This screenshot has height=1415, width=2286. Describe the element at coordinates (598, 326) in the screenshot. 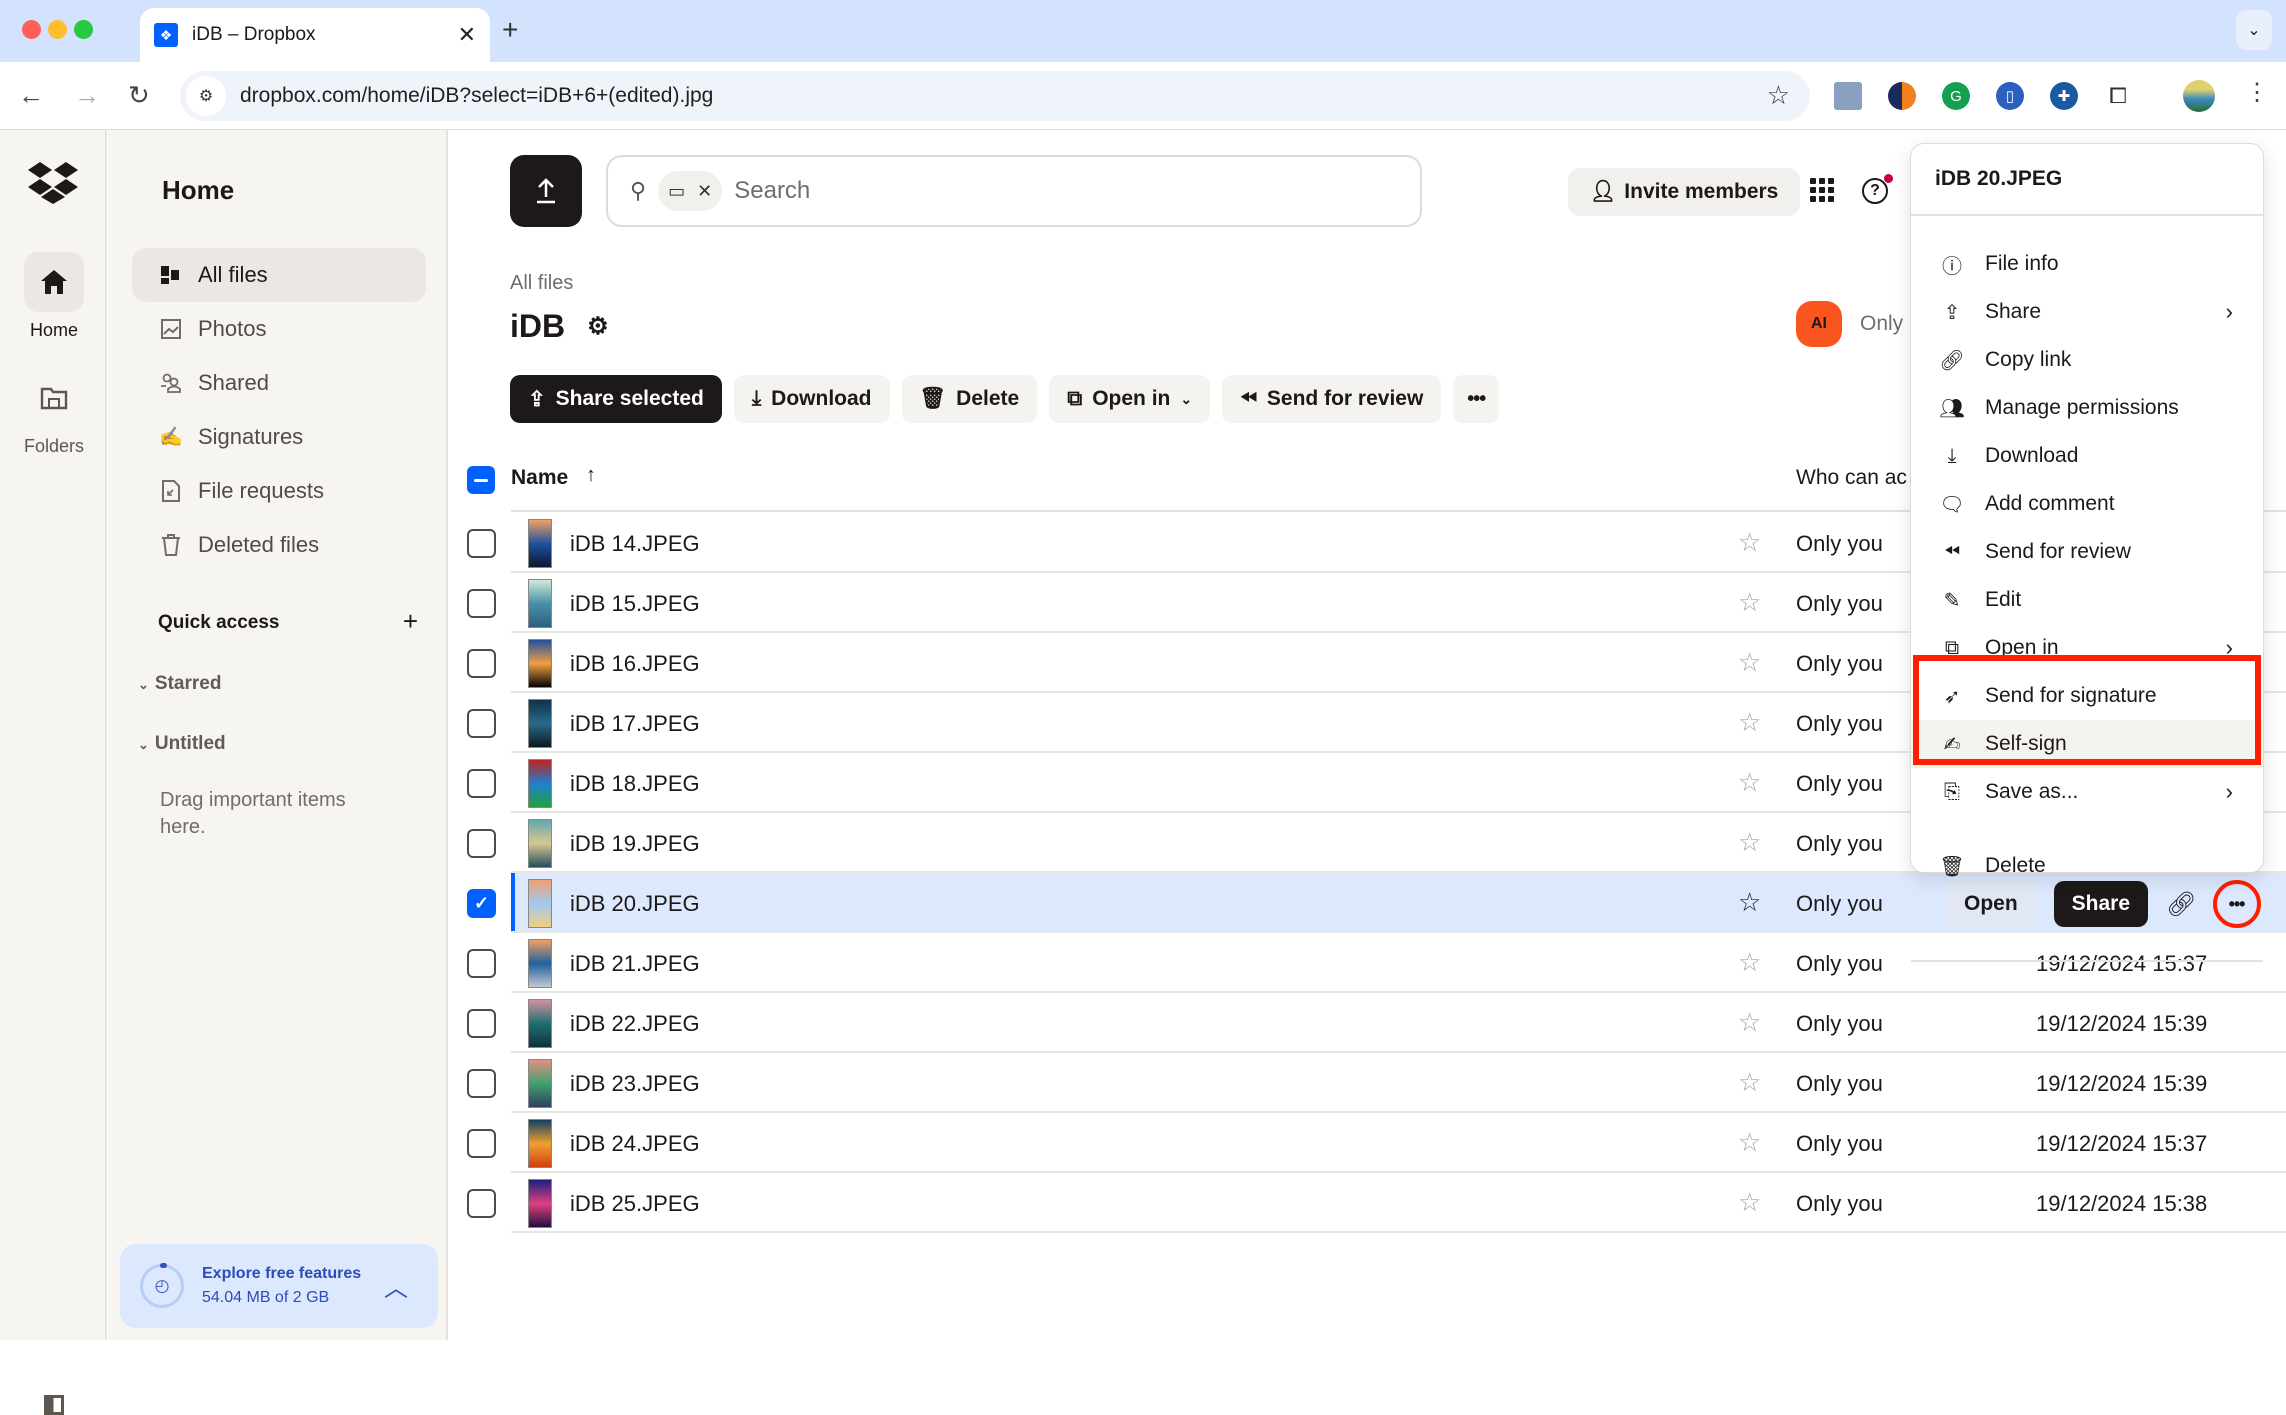

I see `gear-icon: ⚙` at that location.